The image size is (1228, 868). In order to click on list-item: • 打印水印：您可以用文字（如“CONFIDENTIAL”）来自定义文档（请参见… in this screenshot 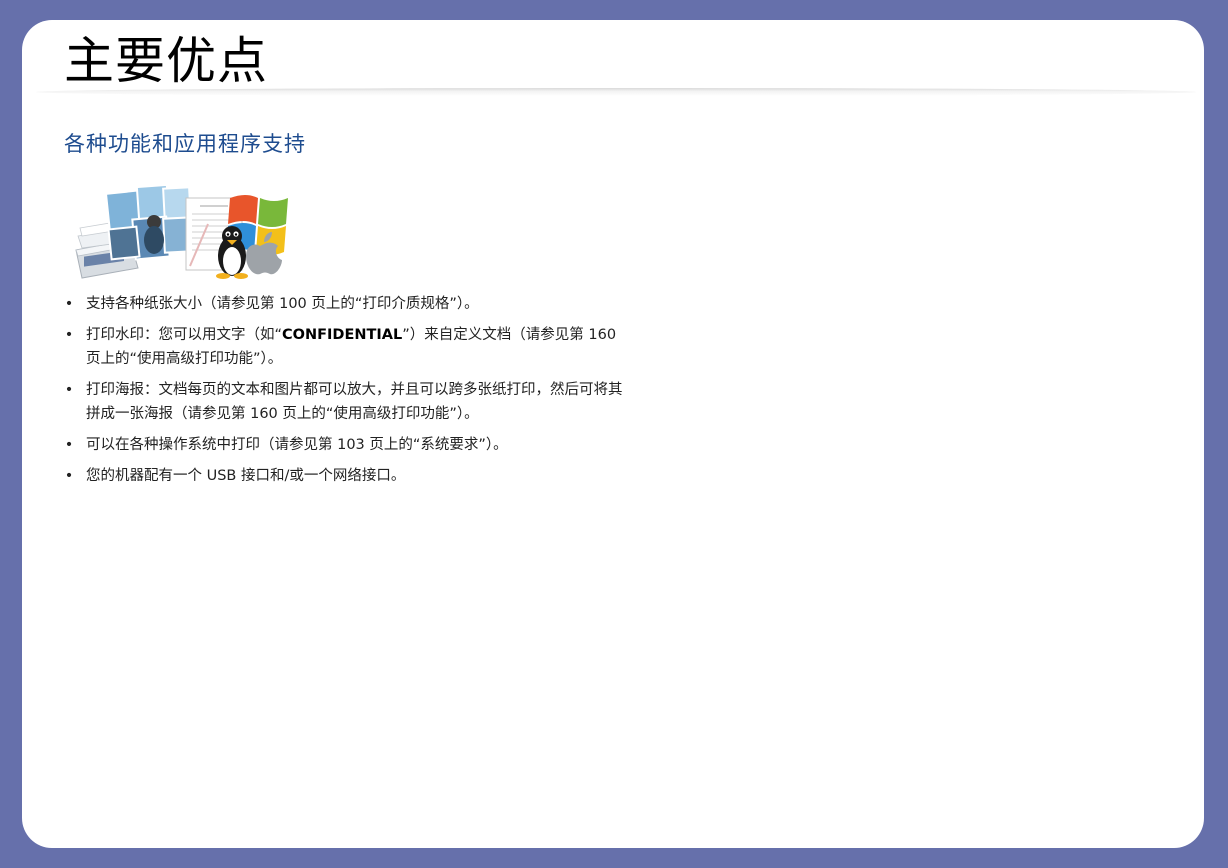, I will do `click(344, 347)`.